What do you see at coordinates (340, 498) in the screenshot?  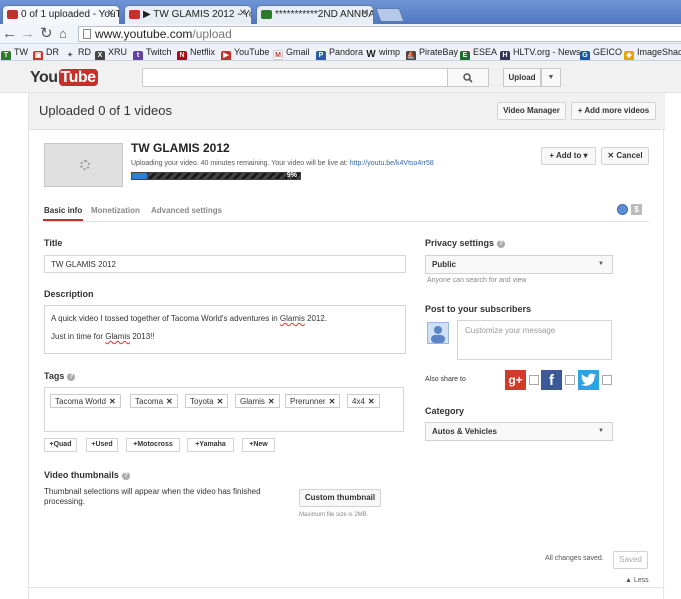 I see `custom-thumbnail-button: Custom thumbnail` at bounding box center [340, 498].